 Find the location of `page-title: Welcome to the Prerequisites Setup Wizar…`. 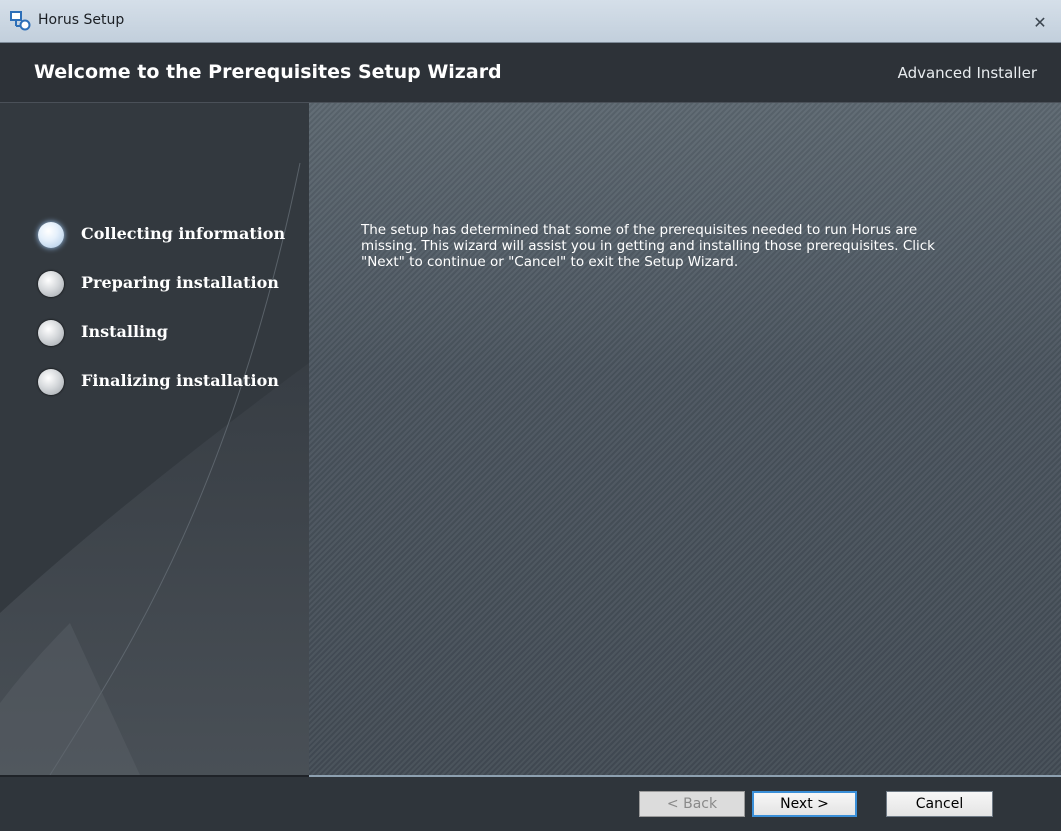

page-title: Welcome to the Prerequisites Setup Wizar… is located at coordinates (268, 72).